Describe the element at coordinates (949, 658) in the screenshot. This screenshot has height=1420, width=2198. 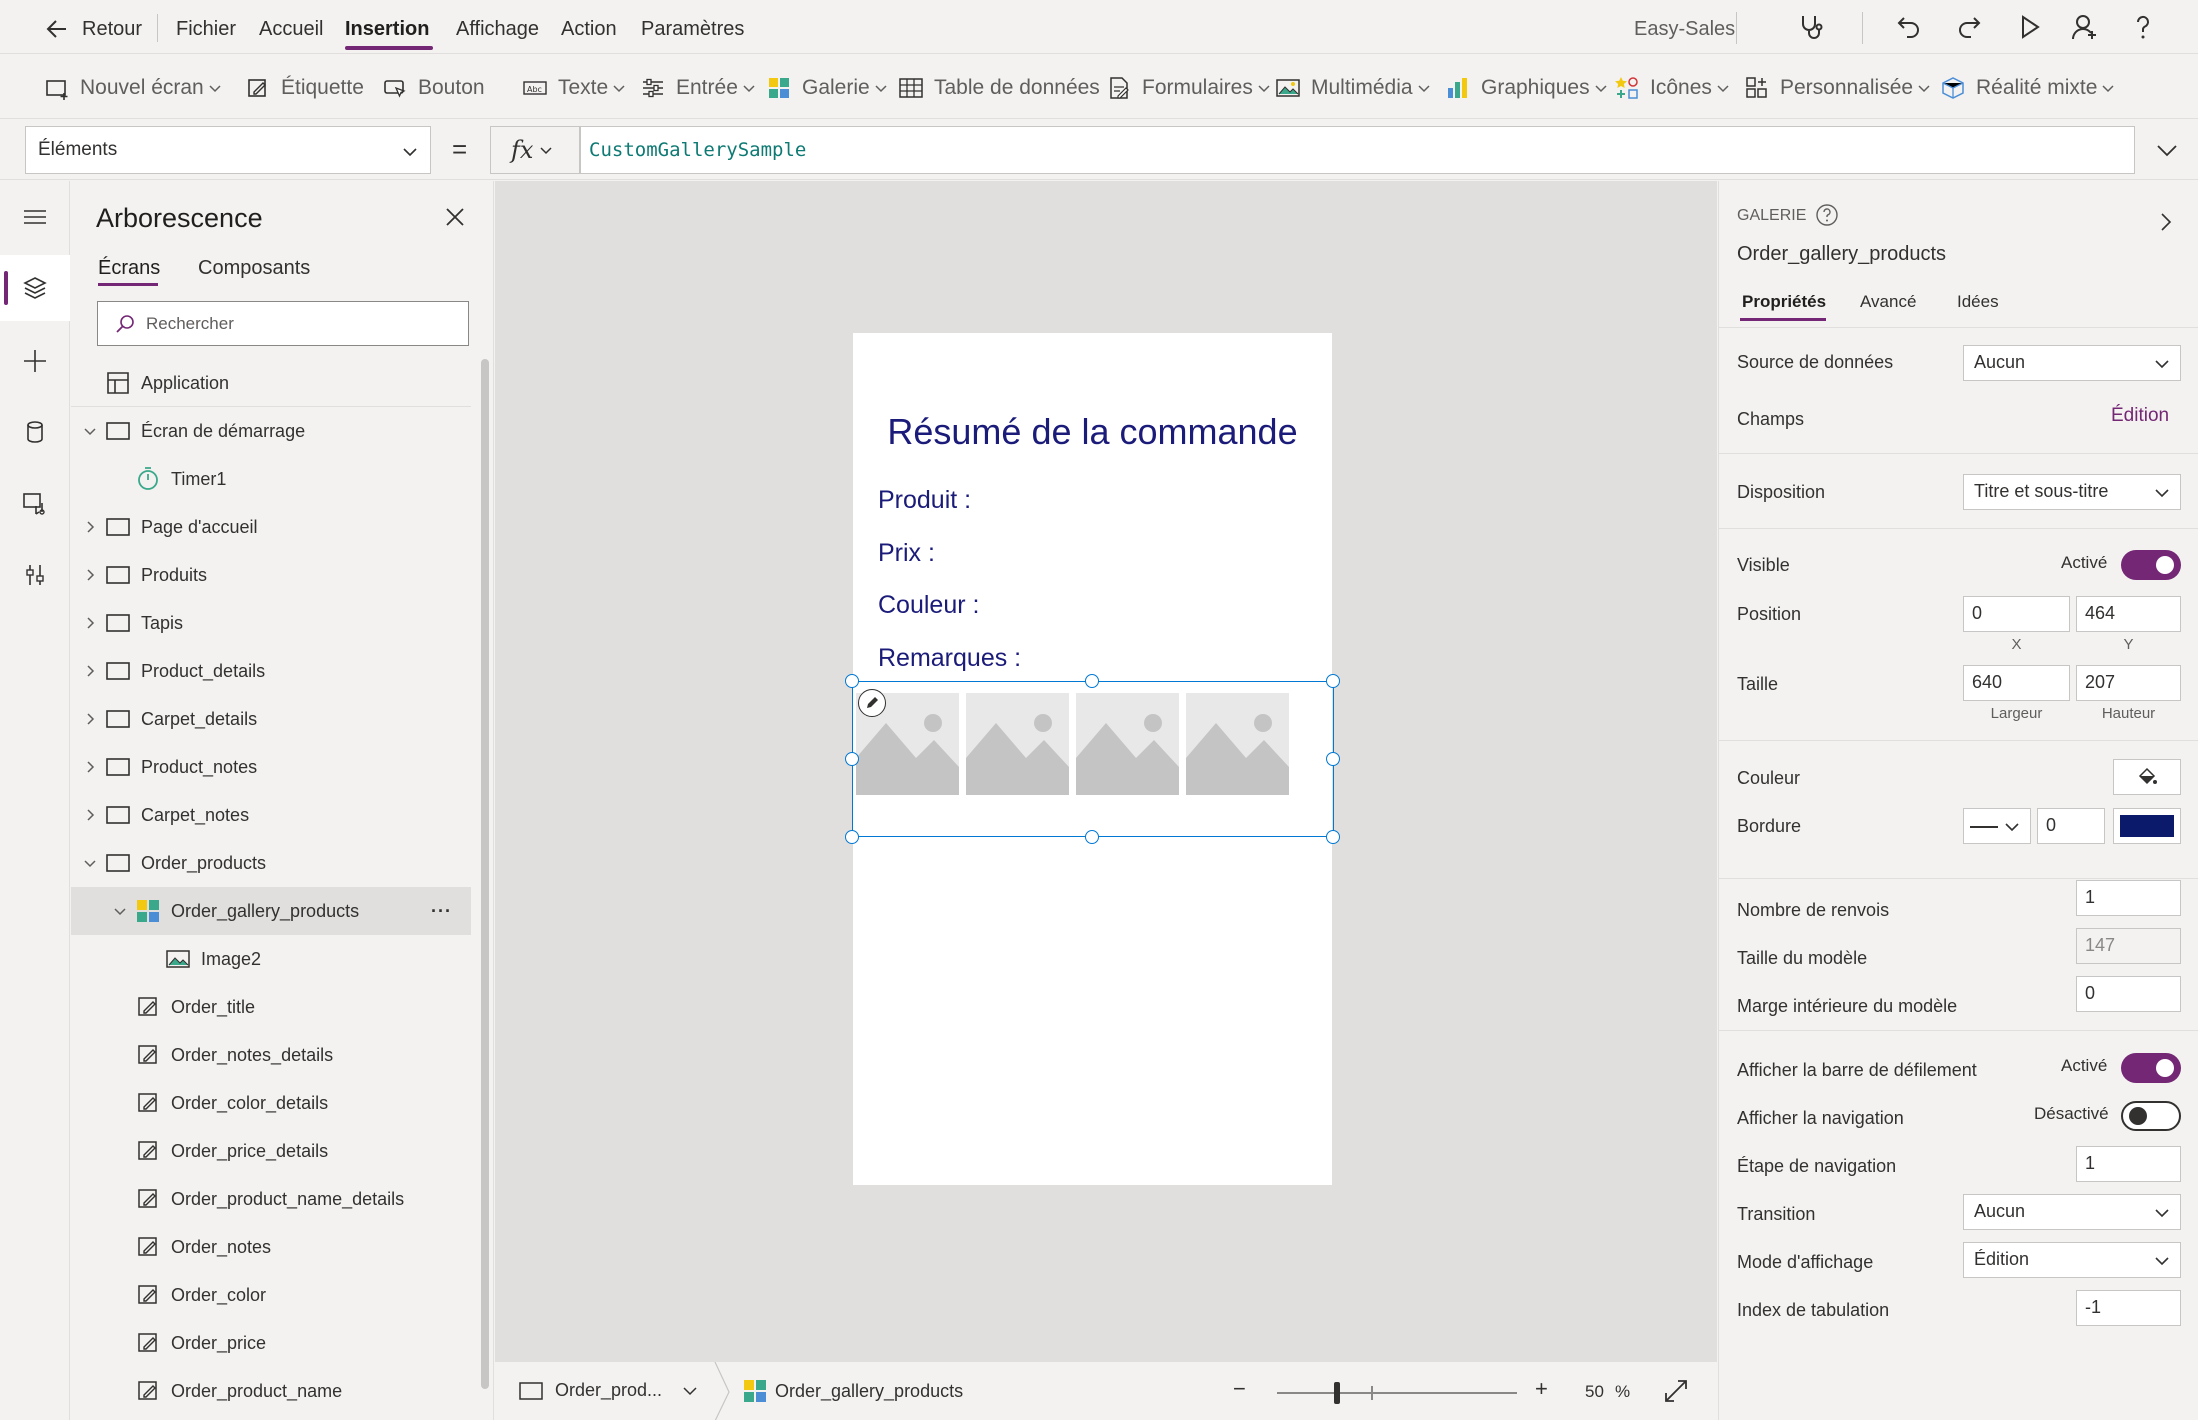
I see `order-notes: Remarques :` at that location.